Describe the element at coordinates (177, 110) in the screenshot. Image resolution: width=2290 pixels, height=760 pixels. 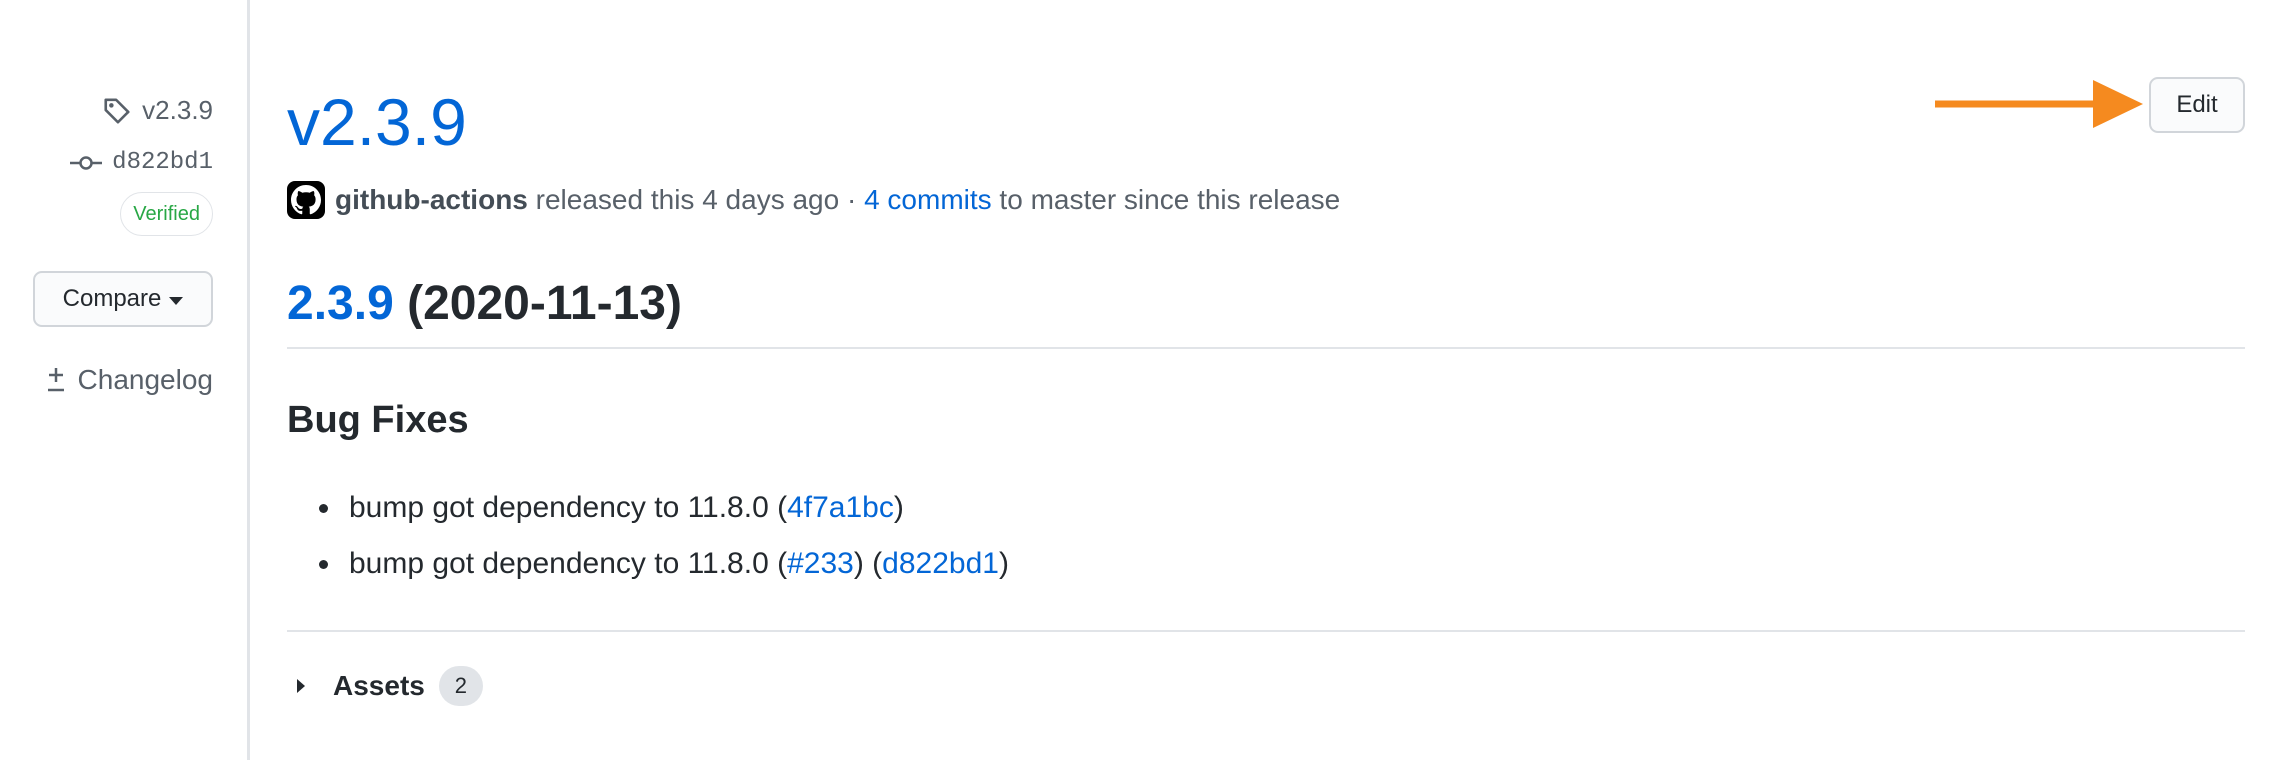
I see `tag-label: v2.3.9` at that location.